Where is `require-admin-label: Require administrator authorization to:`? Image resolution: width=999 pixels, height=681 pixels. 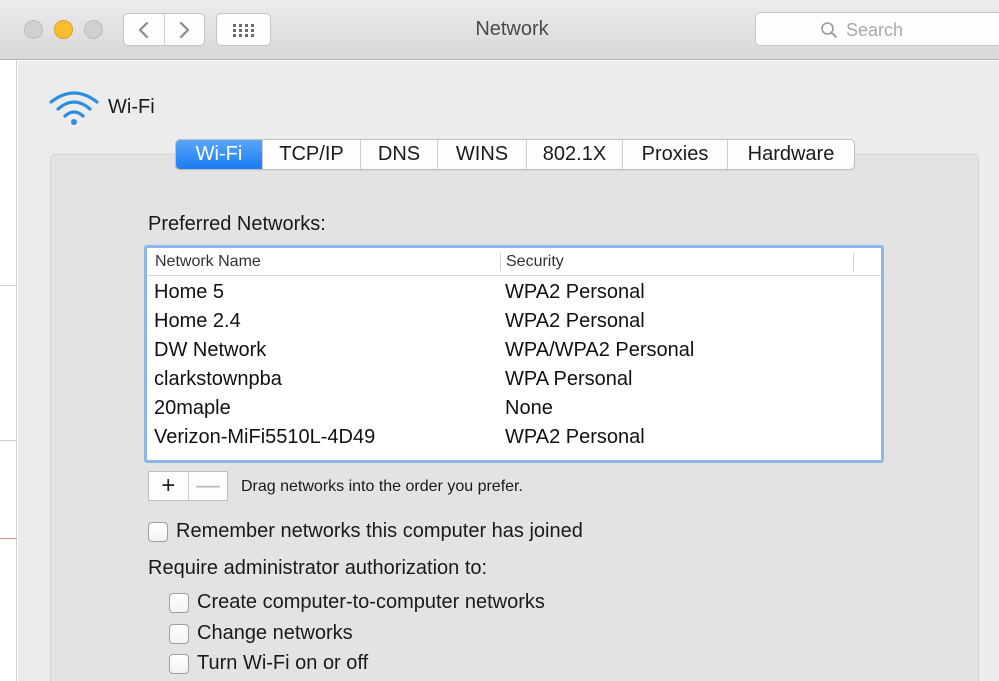
require-admin-label: Require administrator authorization to: is located at coordinates (318, 568).